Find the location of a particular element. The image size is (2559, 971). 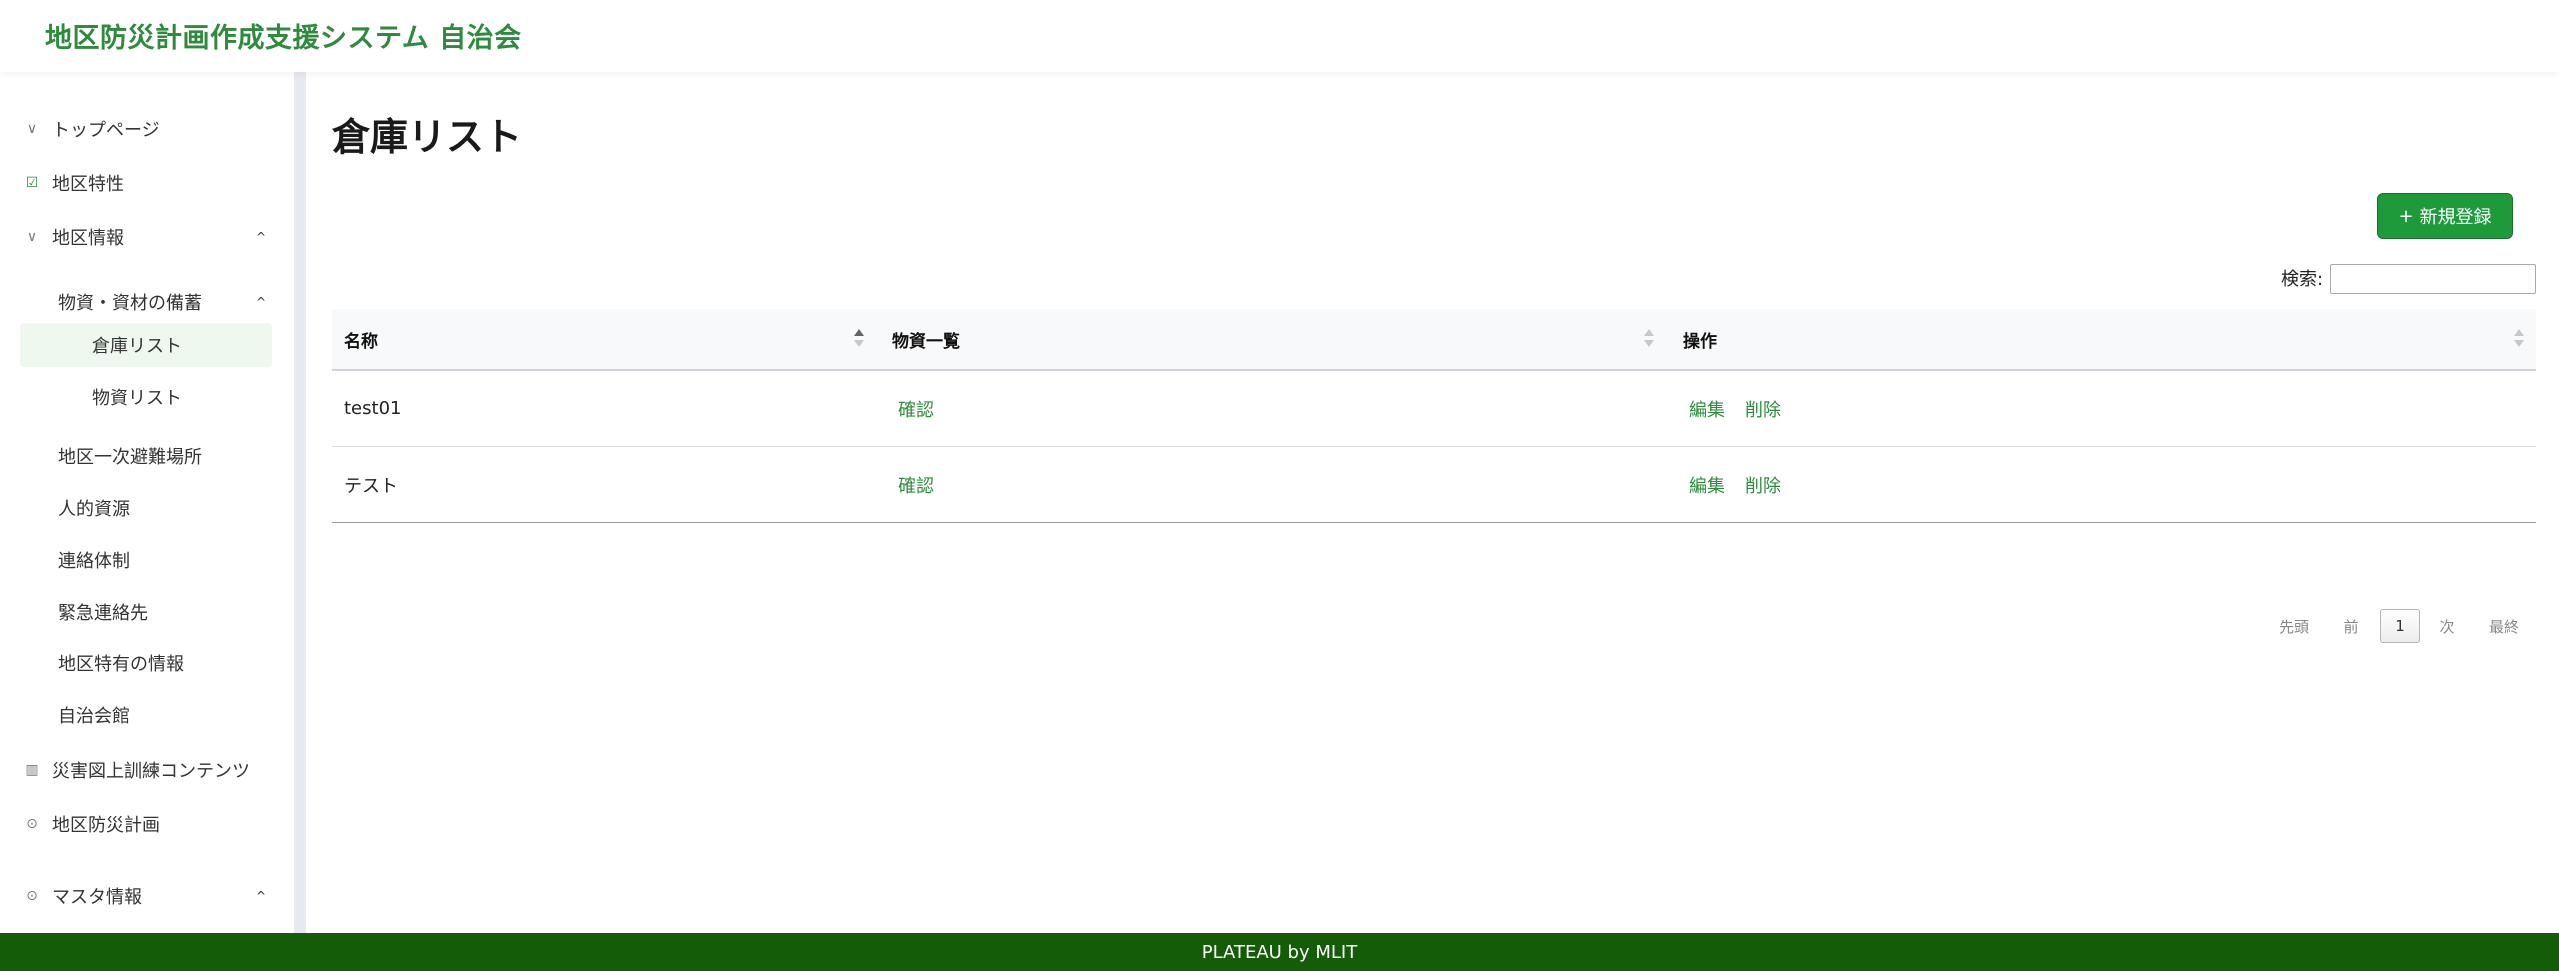

footer: PLATEAU by MLIT is located at coordinates (1279, 952).